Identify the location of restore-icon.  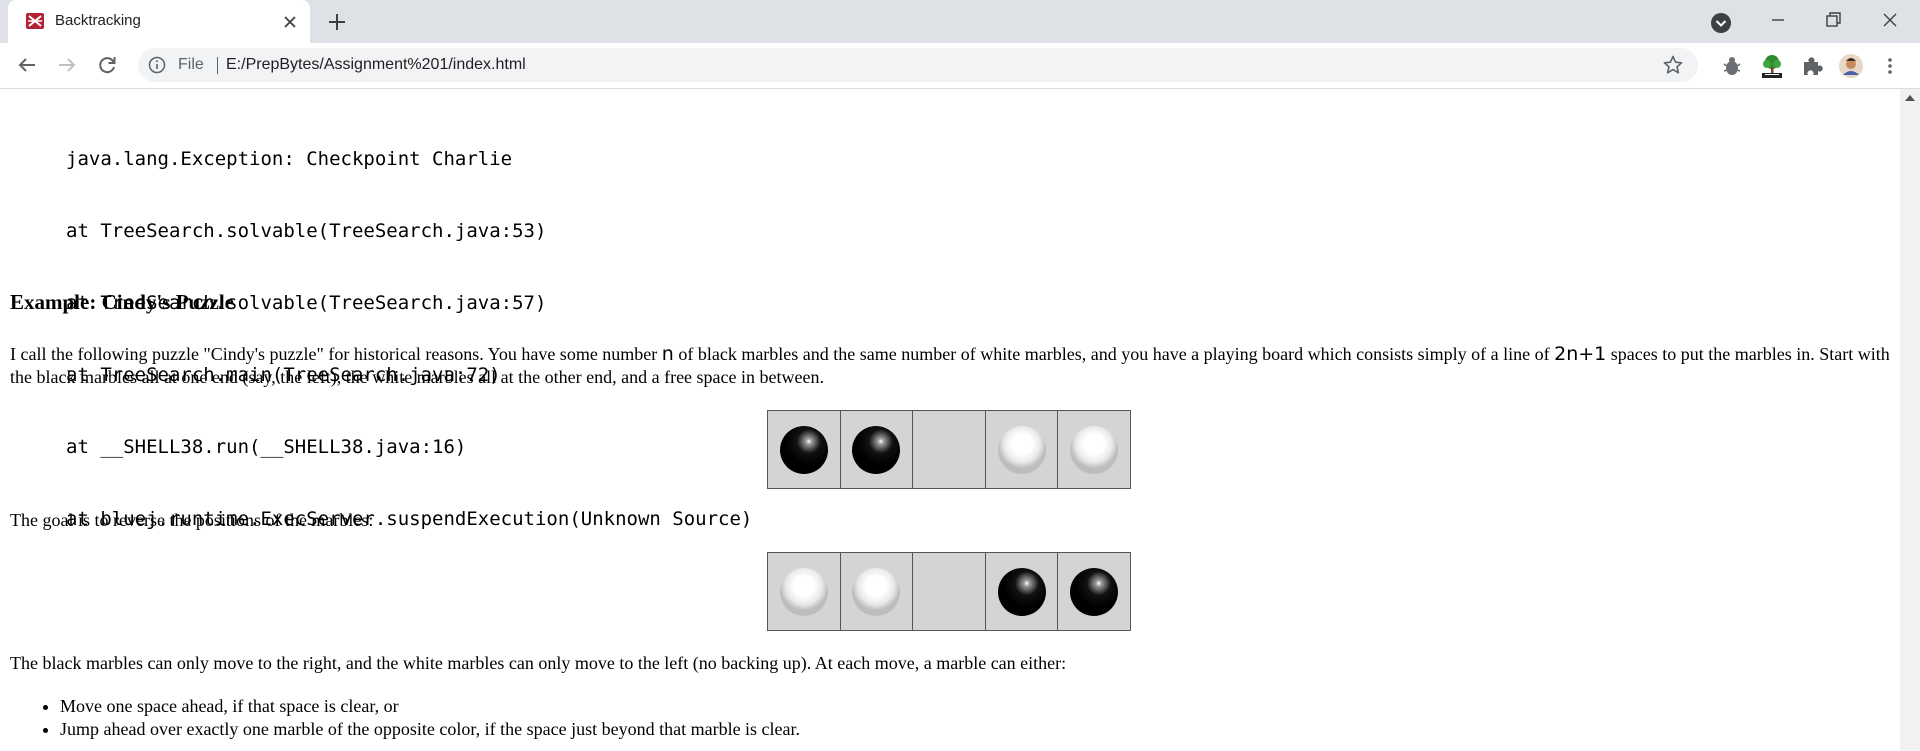
(1833, 20).